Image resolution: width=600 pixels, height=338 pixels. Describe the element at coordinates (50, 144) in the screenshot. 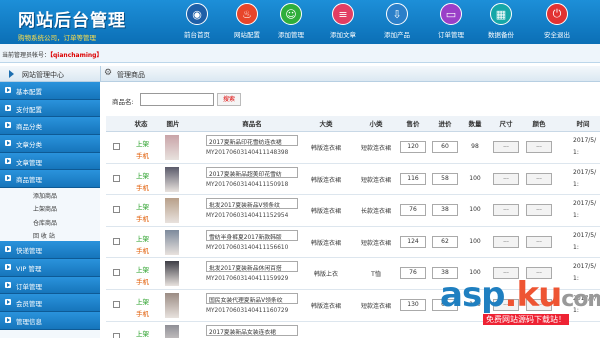

I see `sidebar-item-4: 文章分类` at that location.